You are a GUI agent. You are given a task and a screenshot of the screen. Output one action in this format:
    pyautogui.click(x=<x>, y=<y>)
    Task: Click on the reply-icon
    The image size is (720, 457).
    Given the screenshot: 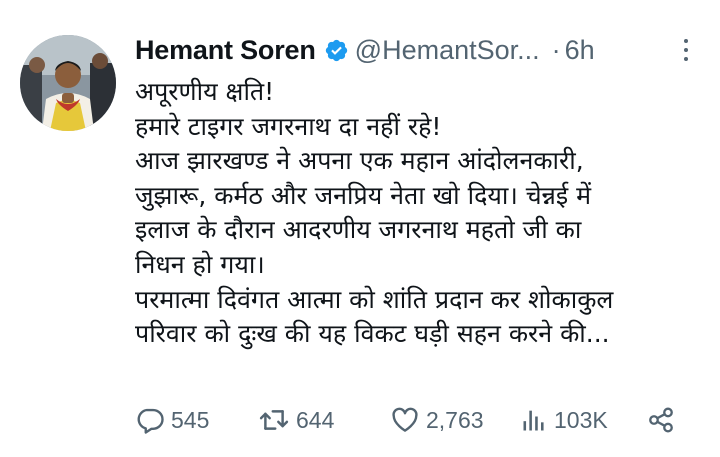 What is the action you would take?
    pyautogui.click(x=150, y=420)
    